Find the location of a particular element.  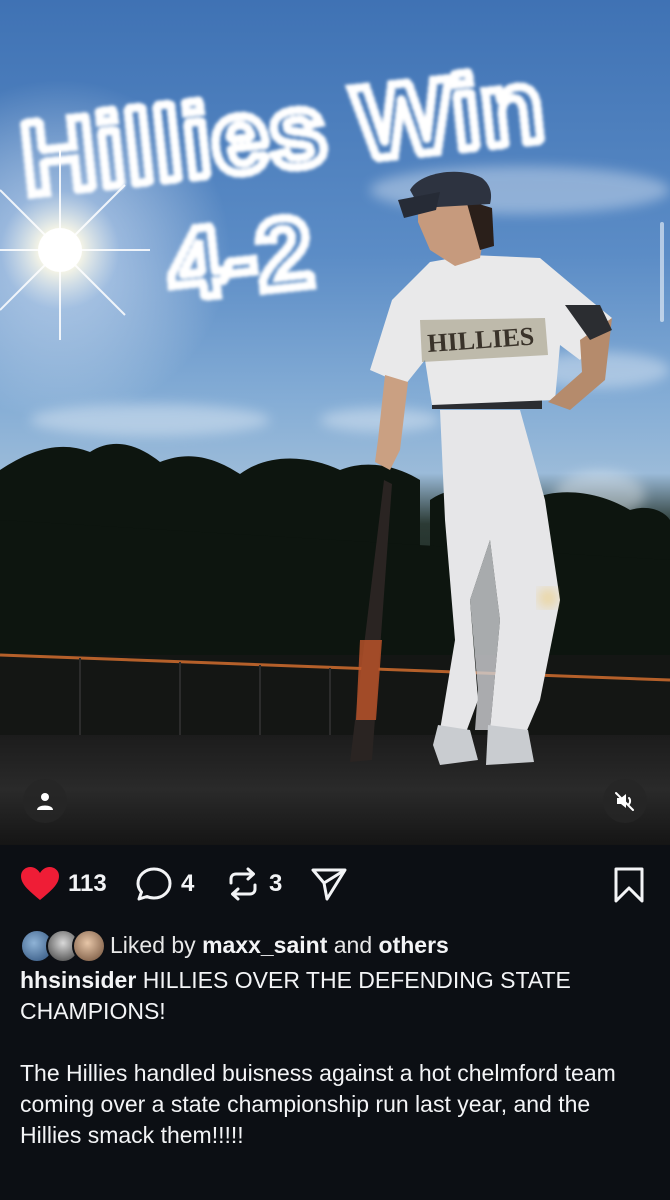

repost-icon is located at coordinates (243, 884).